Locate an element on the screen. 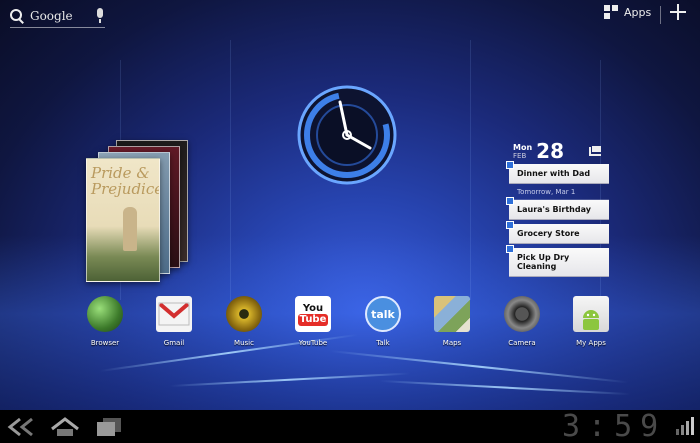 This screenshot has width=700, height=443. app-my-apps: My Apps is located at coordinates (591, 321).